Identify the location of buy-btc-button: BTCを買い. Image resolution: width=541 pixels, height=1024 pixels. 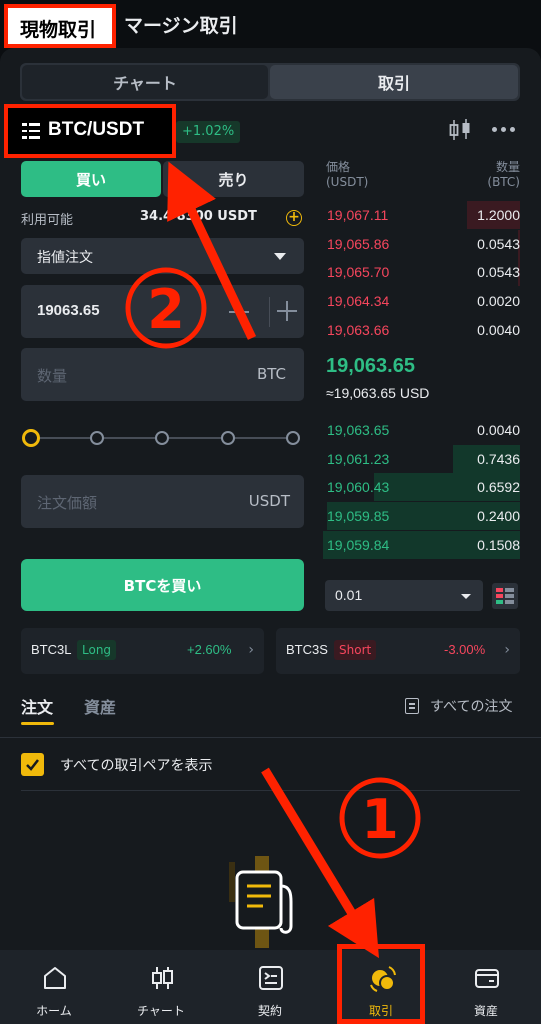
(162, 585).